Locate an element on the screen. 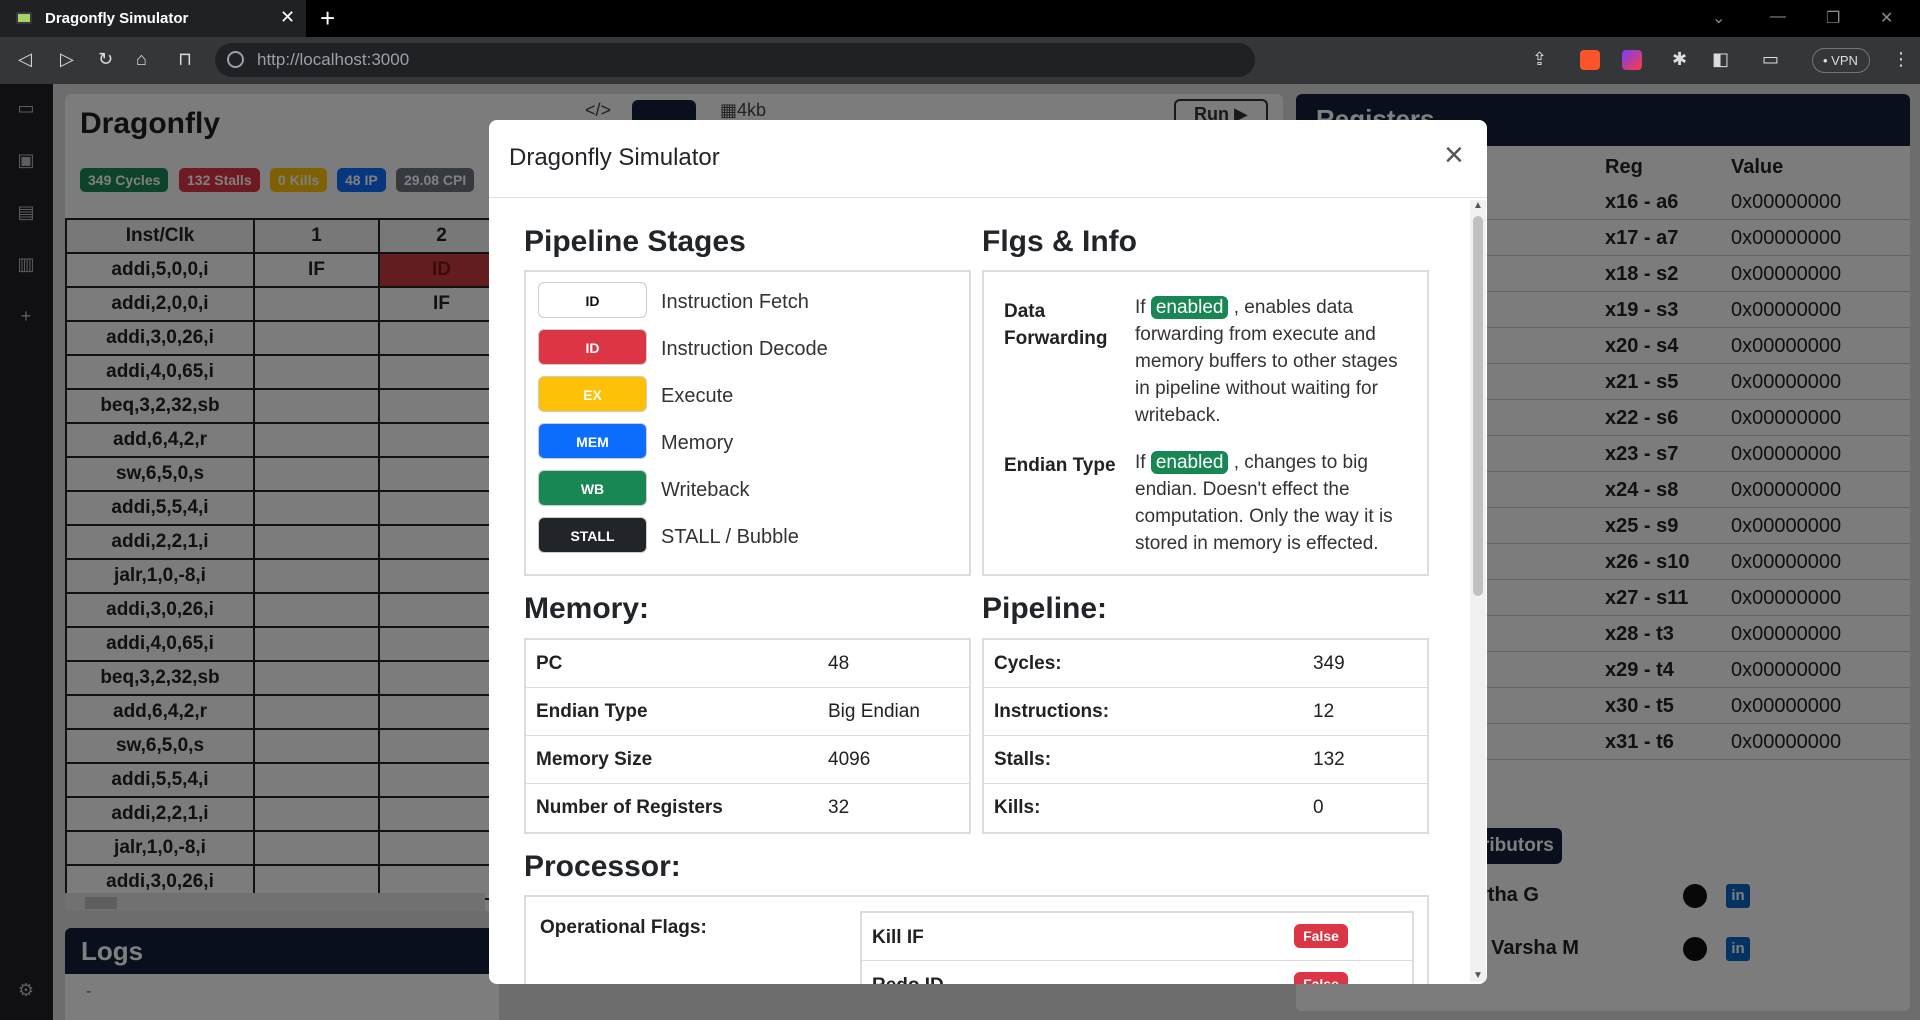 The image size is (1920, 1020). stage-label: Writeback is located at coordinates (705, 490).